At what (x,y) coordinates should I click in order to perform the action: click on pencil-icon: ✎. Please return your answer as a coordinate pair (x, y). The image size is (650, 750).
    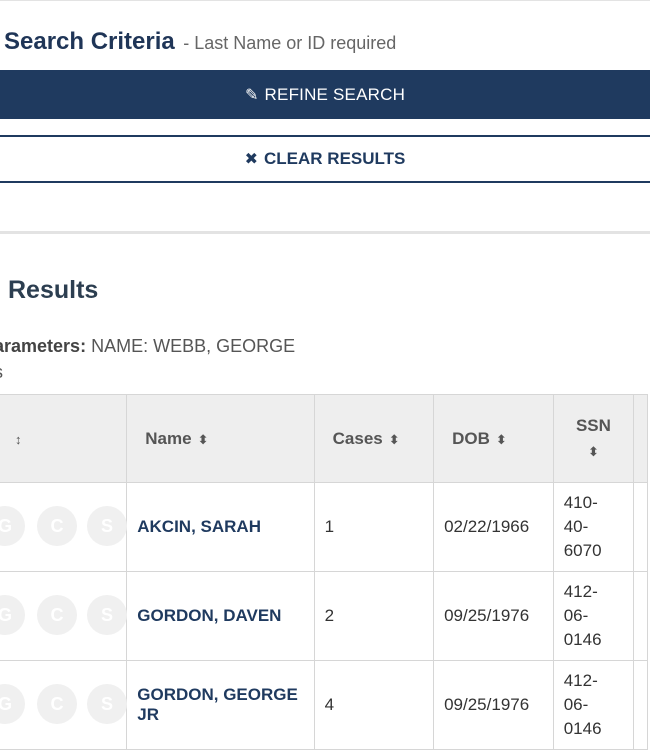
    Looking at the image, I should click on (251, 95).